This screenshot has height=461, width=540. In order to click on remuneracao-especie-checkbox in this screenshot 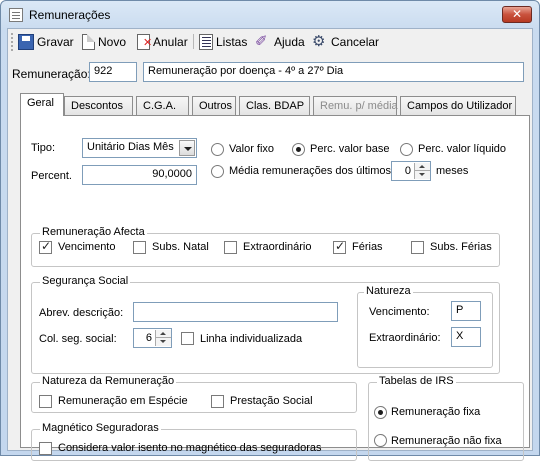, I will do `click(45, 401)`.